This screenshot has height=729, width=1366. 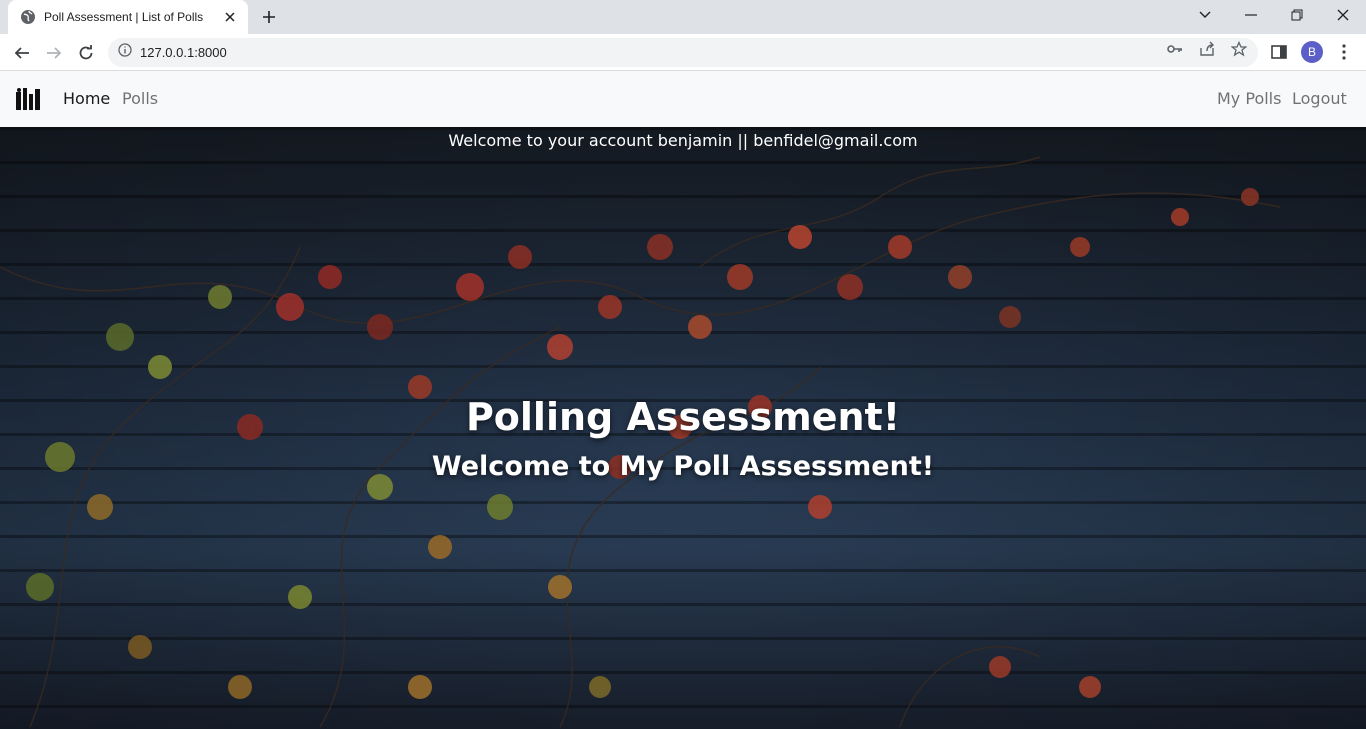 I want to click on browser-toolbar: 127.0.0.1:8000 B, so click(x=683, y=52).